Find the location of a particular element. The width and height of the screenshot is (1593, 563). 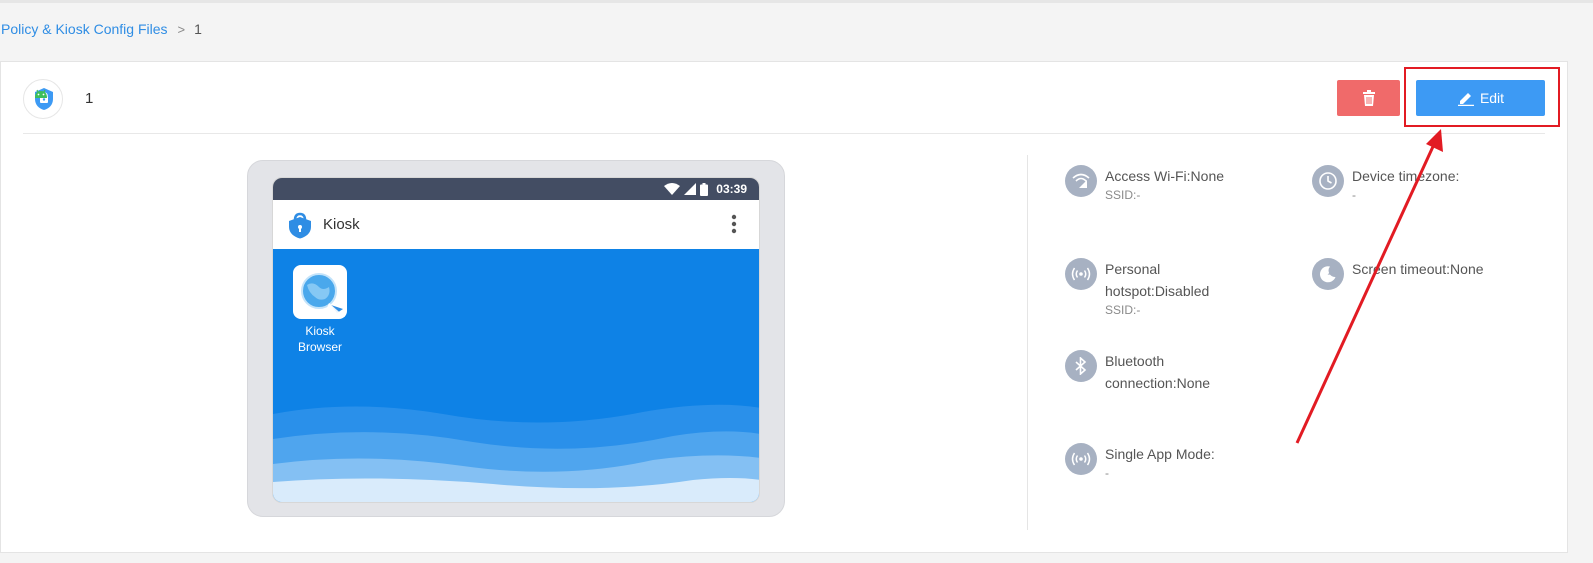

delete-button is located at coordinates (1368, 98).